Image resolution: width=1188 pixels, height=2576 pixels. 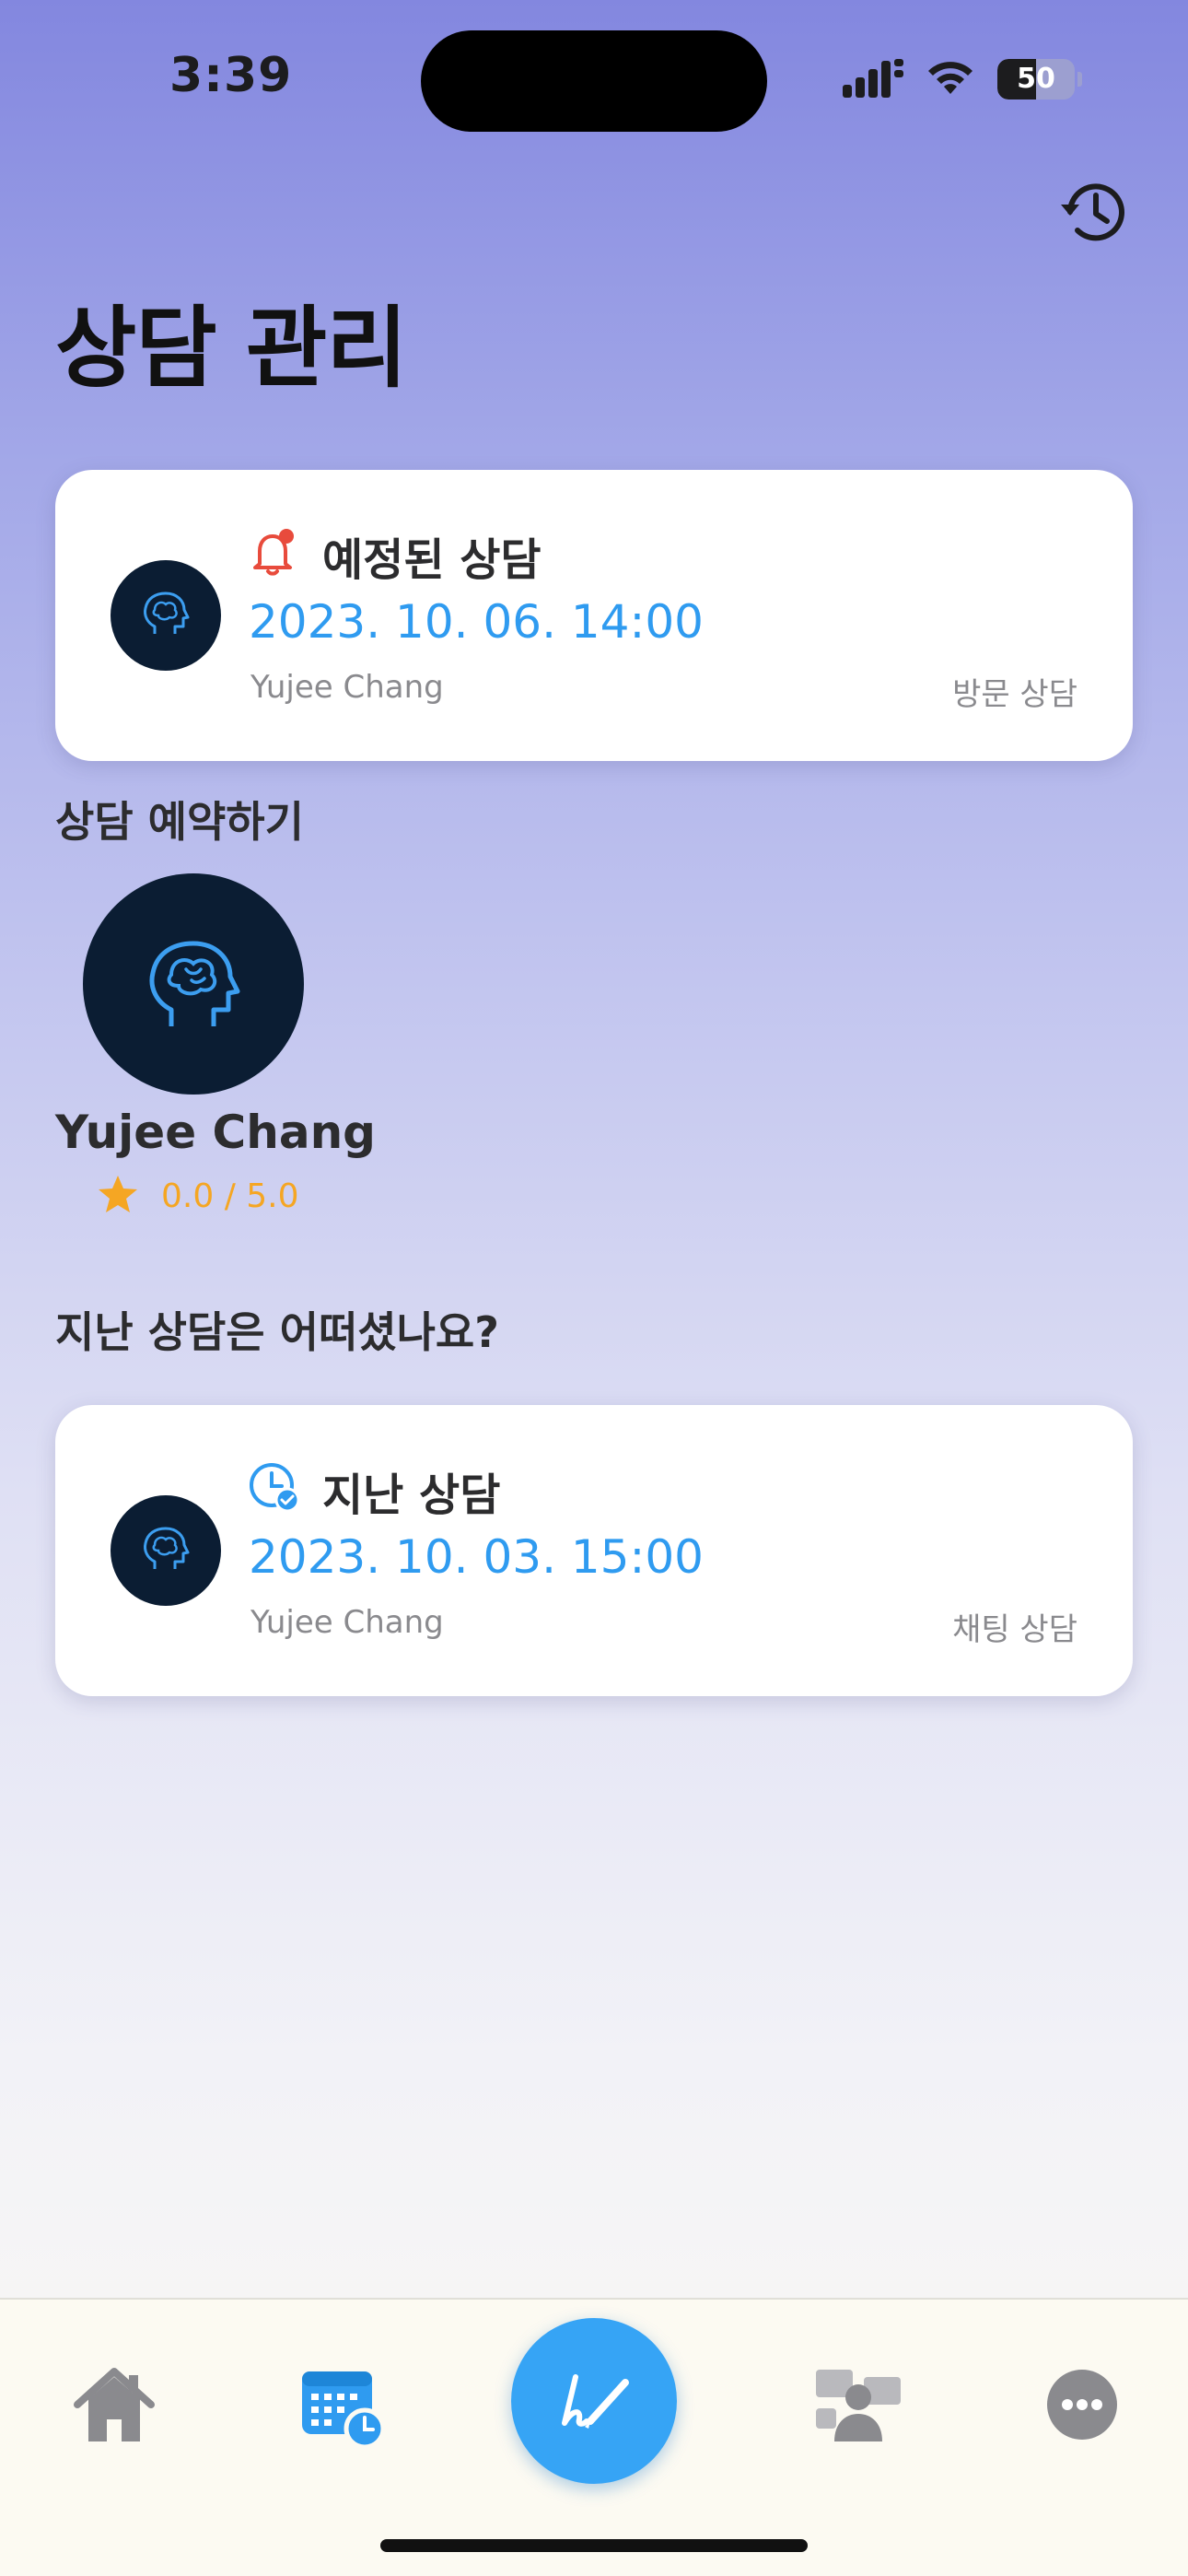 I want to click on upcoming-type: 방문 상담, so click(x=1014, y=694).